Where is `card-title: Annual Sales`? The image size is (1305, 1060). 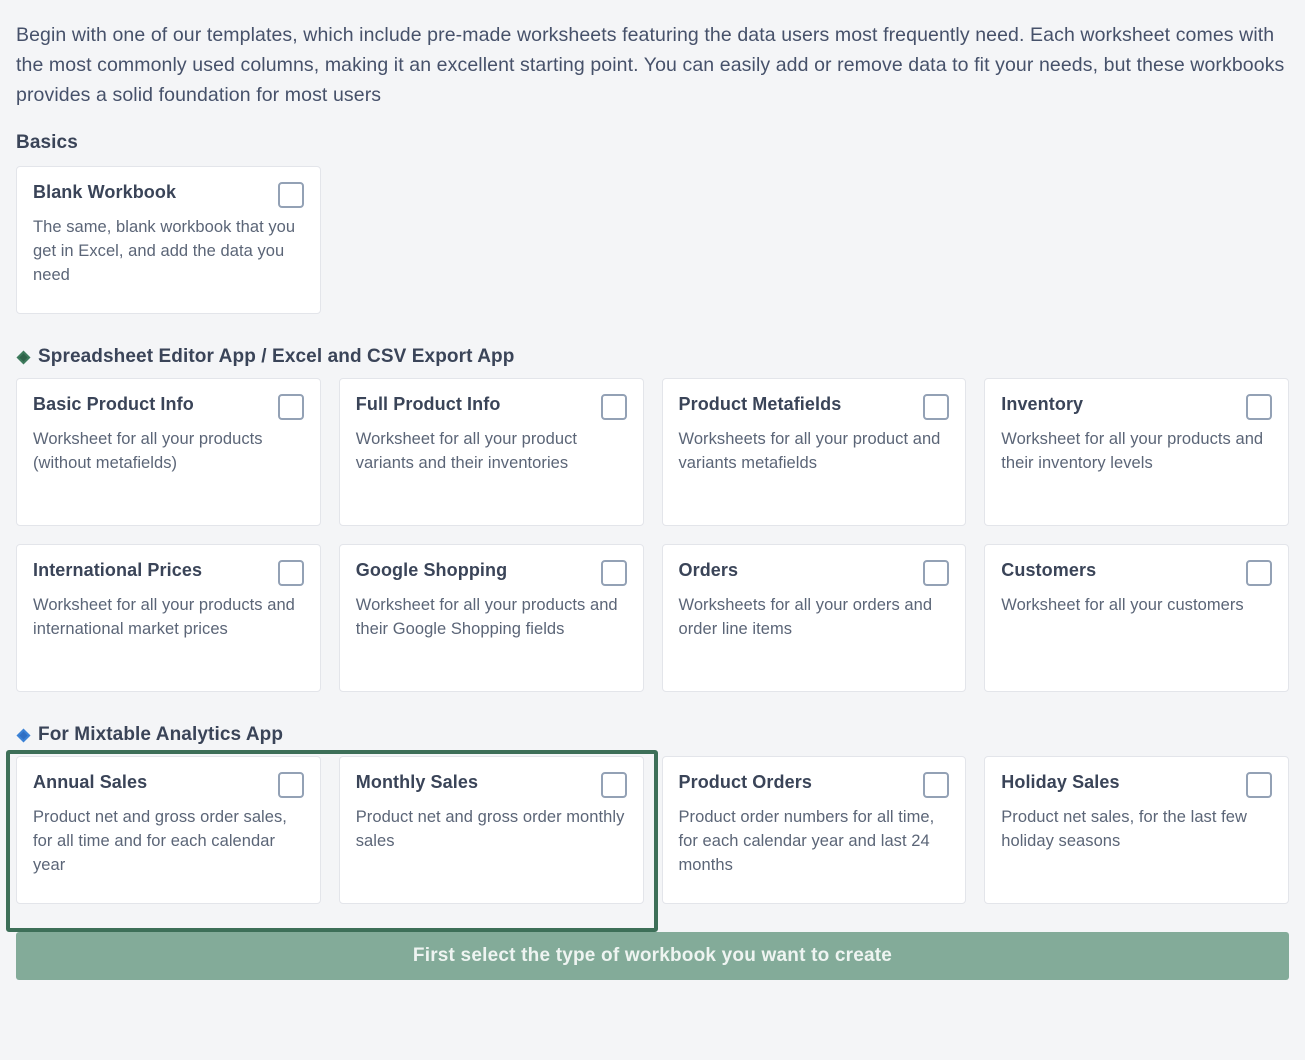 card-title: Annual Sales is located at coordinates (90, 782).